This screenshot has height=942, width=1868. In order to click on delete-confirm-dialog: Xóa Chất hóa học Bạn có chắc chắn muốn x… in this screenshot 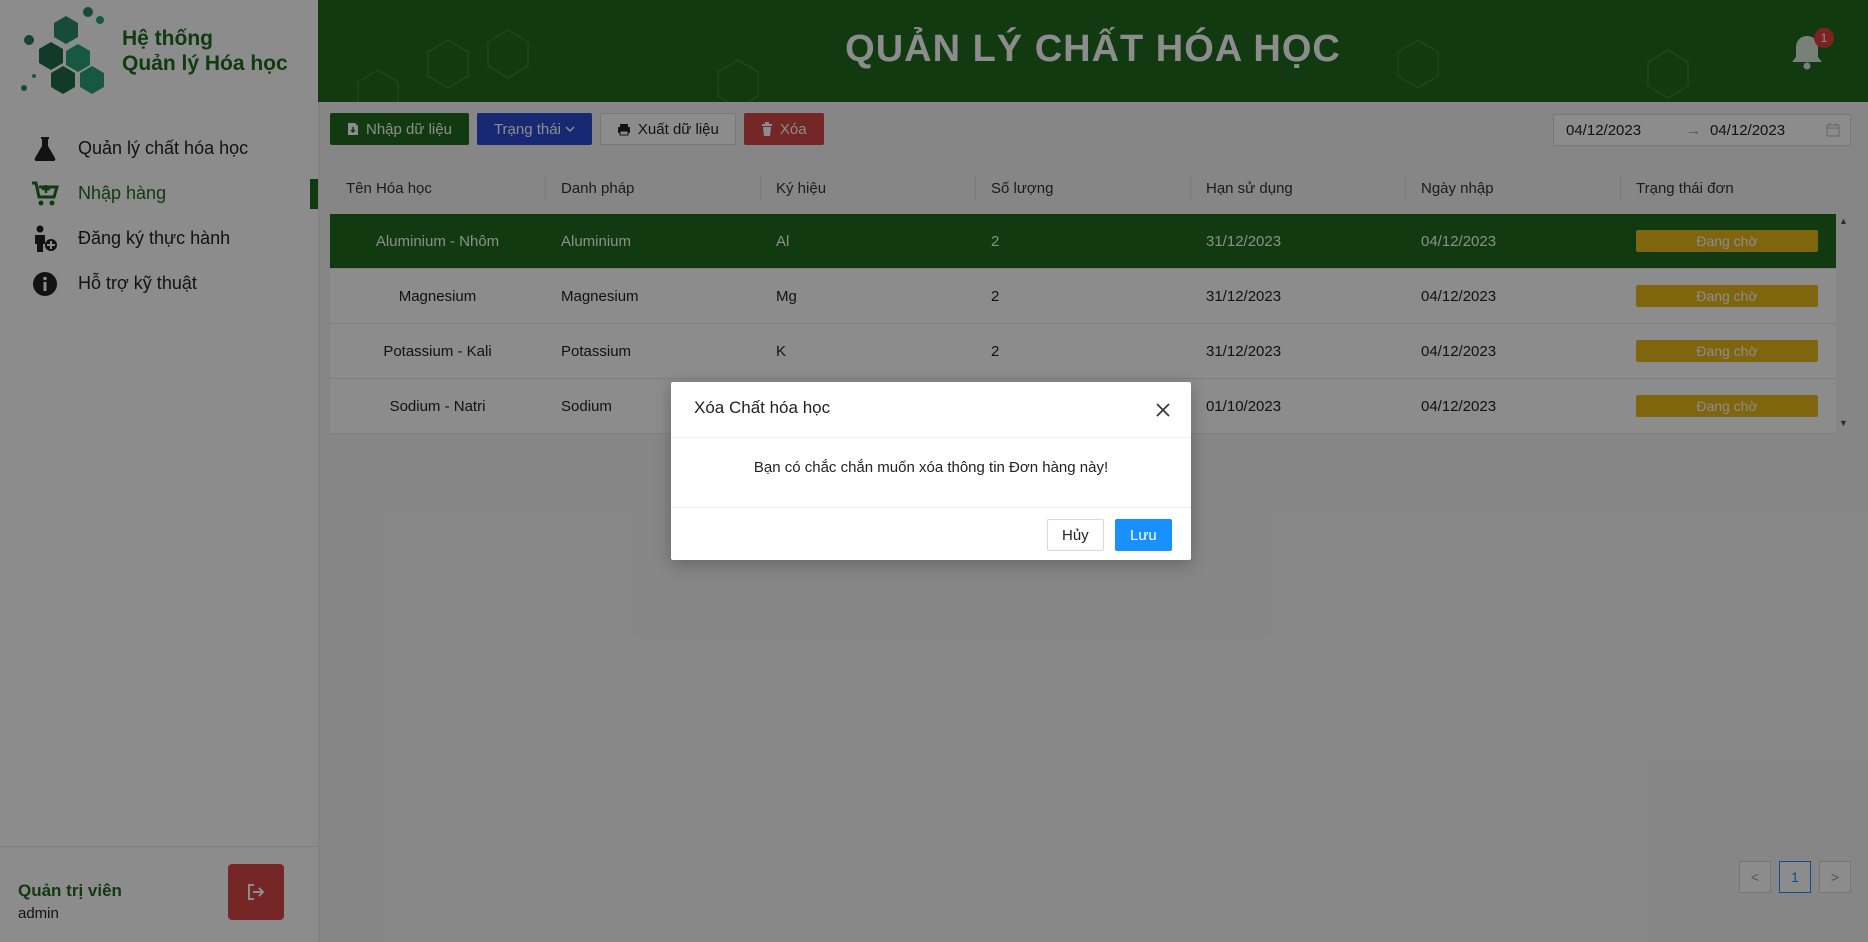, I will do `click(931, 471)`.